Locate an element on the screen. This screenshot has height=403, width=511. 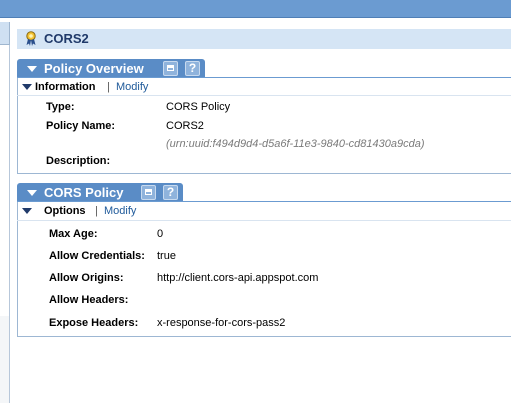
allow-headers-label: Allow Headers: is located at coordinates (89, 300).